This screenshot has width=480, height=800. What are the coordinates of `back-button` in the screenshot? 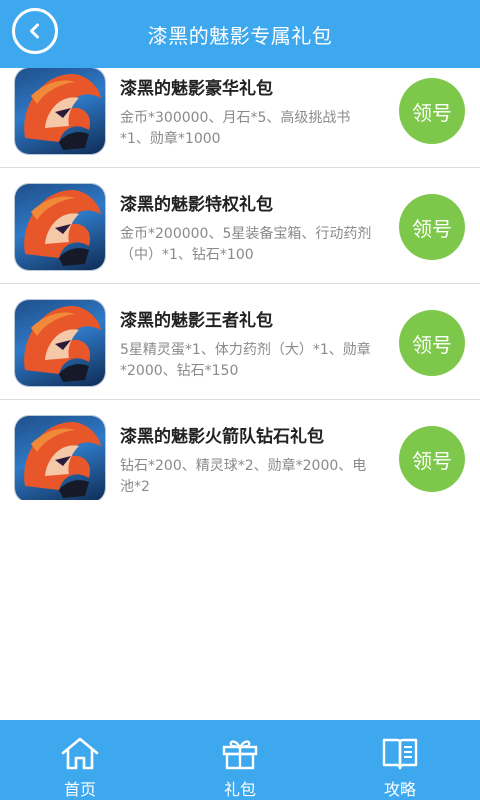 It's located at (35, 31).